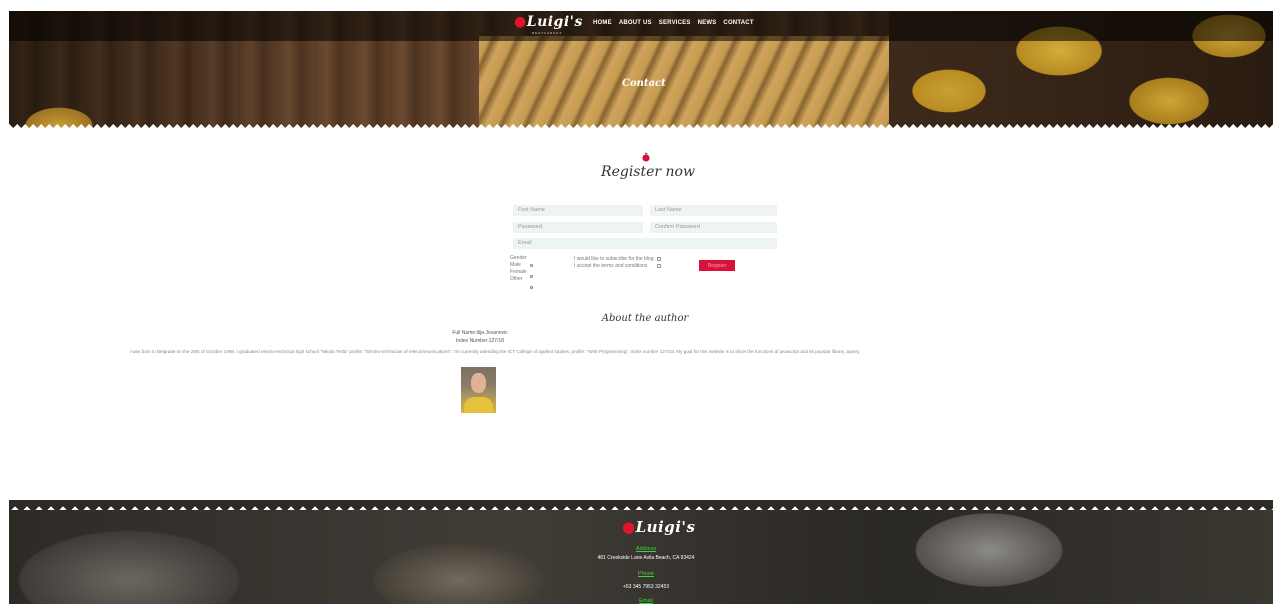  I want to click on site-logo: ●Luigi's, so click(548, 22).